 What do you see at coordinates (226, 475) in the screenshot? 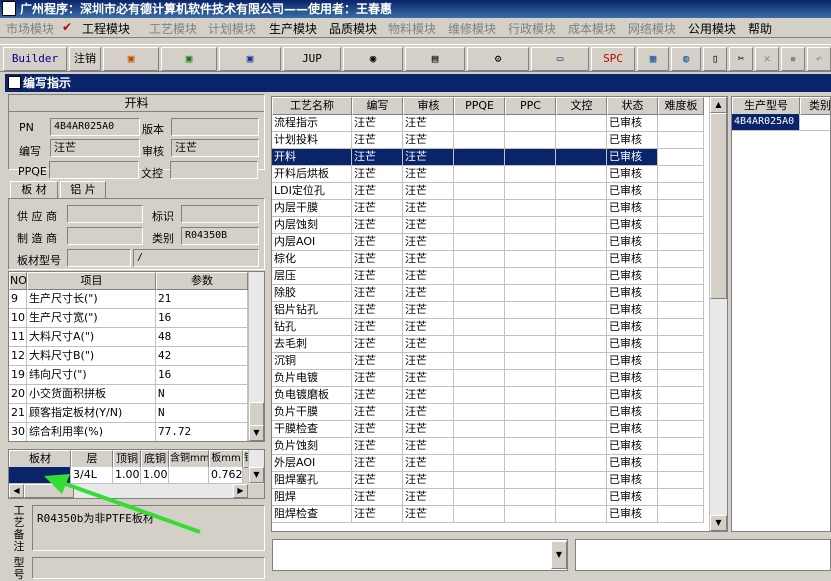
I see `board-cell-board-mm: 0.762` at bounding box center [226, 475].